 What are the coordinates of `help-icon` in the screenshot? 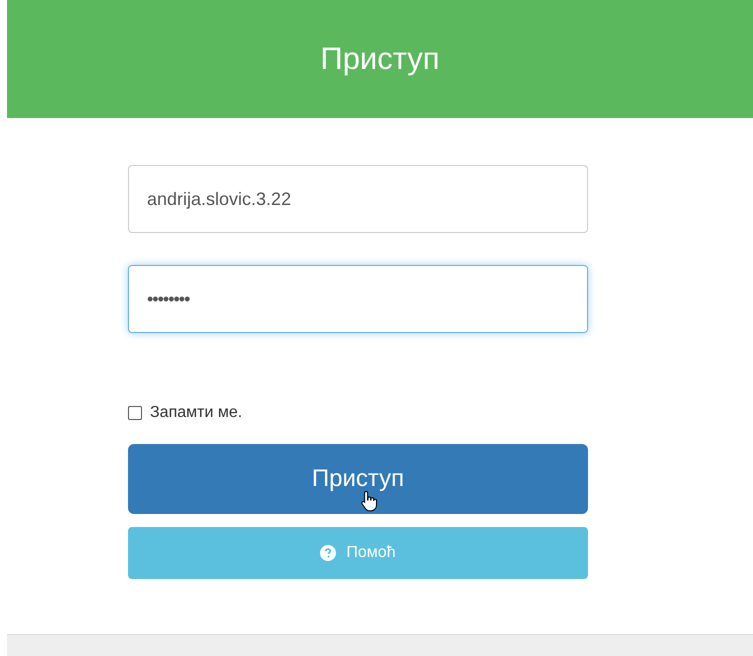 It's located at (328, 553).